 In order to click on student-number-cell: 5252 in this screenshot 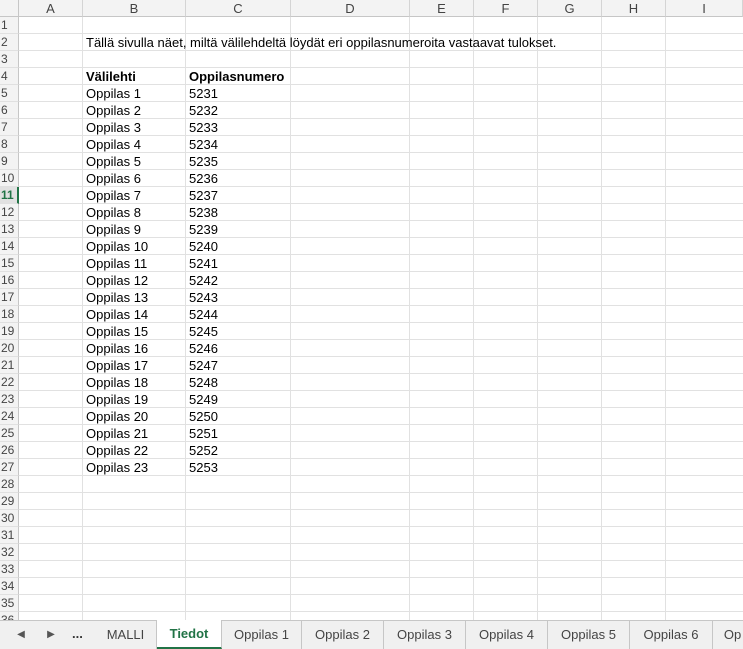, I will do `click(202, 450)`.